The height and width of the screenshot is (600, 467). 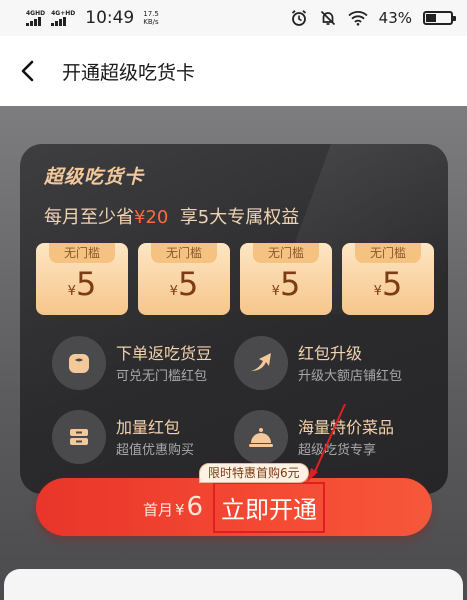 I want to click on subscribe-button: 首月 ¥6 立即开通, so click(x=234, y=507).